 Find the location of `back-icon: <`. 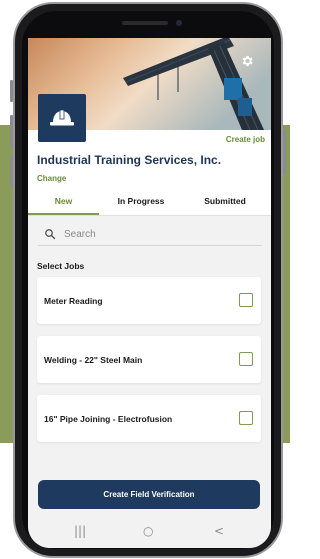

back-icon: < is located at coordinates (219, 531).